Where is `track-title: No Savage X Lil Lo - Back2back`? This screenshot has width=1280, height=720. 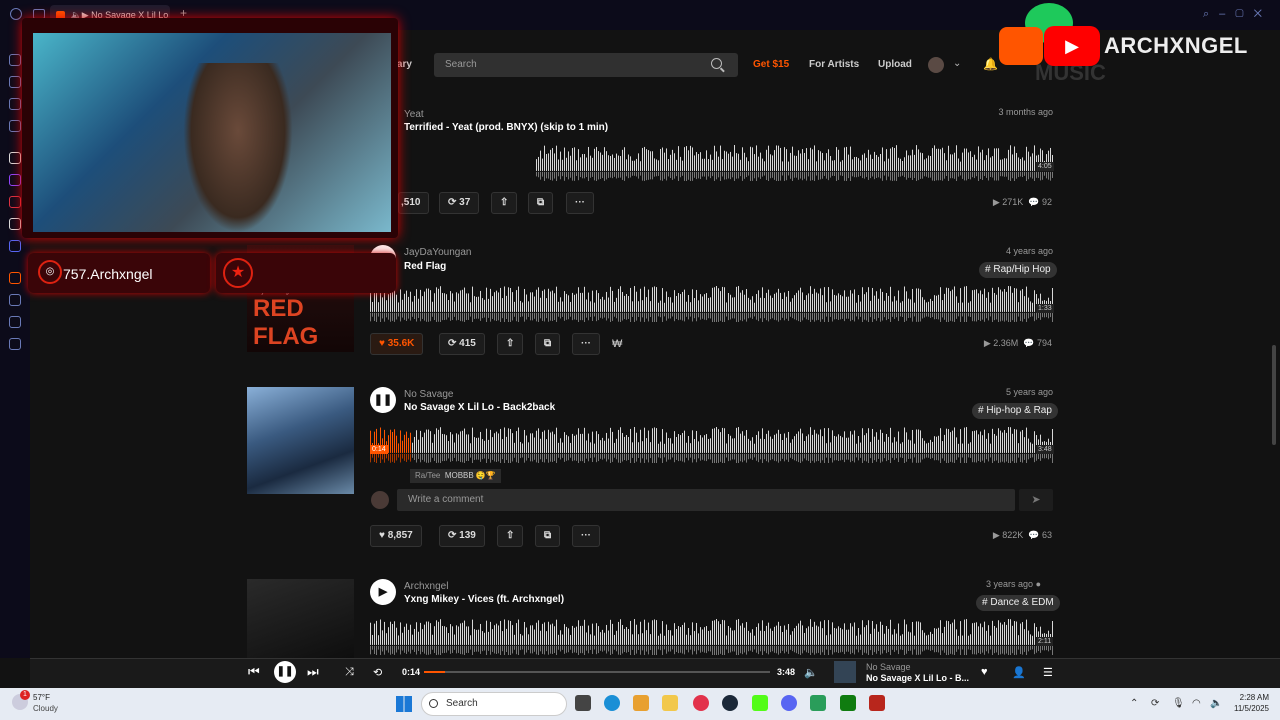
track-title: No Savage X Lil Lo - Back2back is located at coordinates (479, 407).